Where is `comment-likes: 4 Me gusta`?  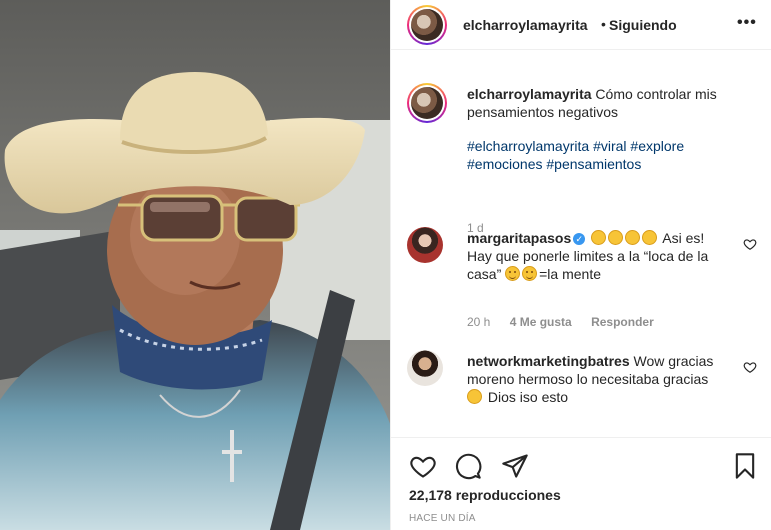 comment-likes: 4 Me gusta is located at coordinates (541, 322).